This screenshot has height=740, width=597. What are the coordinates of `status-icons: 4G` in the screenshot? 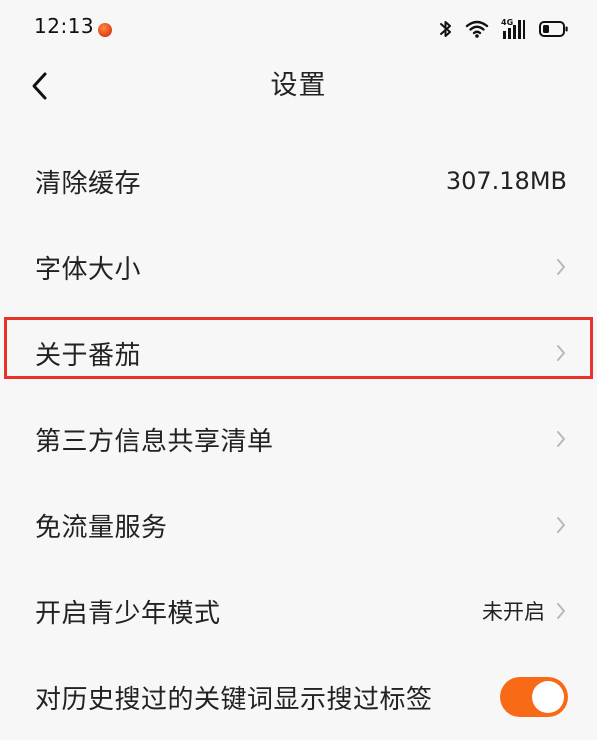 It's located at (504, 29).